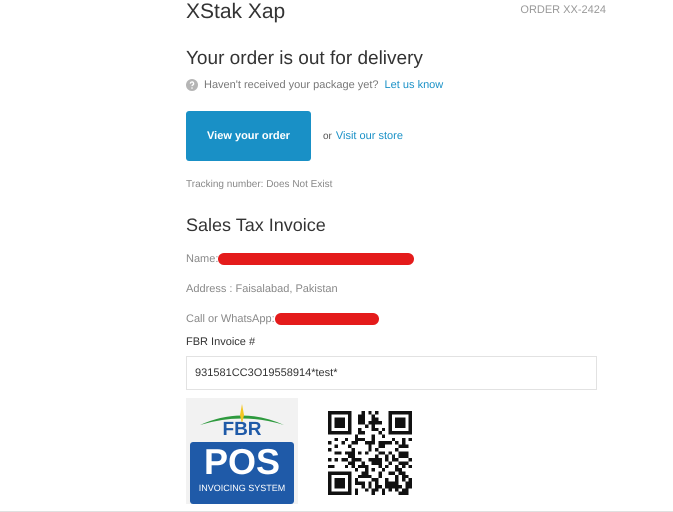 The image size is (673, 512). Describe the element at coordinates (242, 430) in the screenshot. I see `logo-fbr-text: FBR` at that location.